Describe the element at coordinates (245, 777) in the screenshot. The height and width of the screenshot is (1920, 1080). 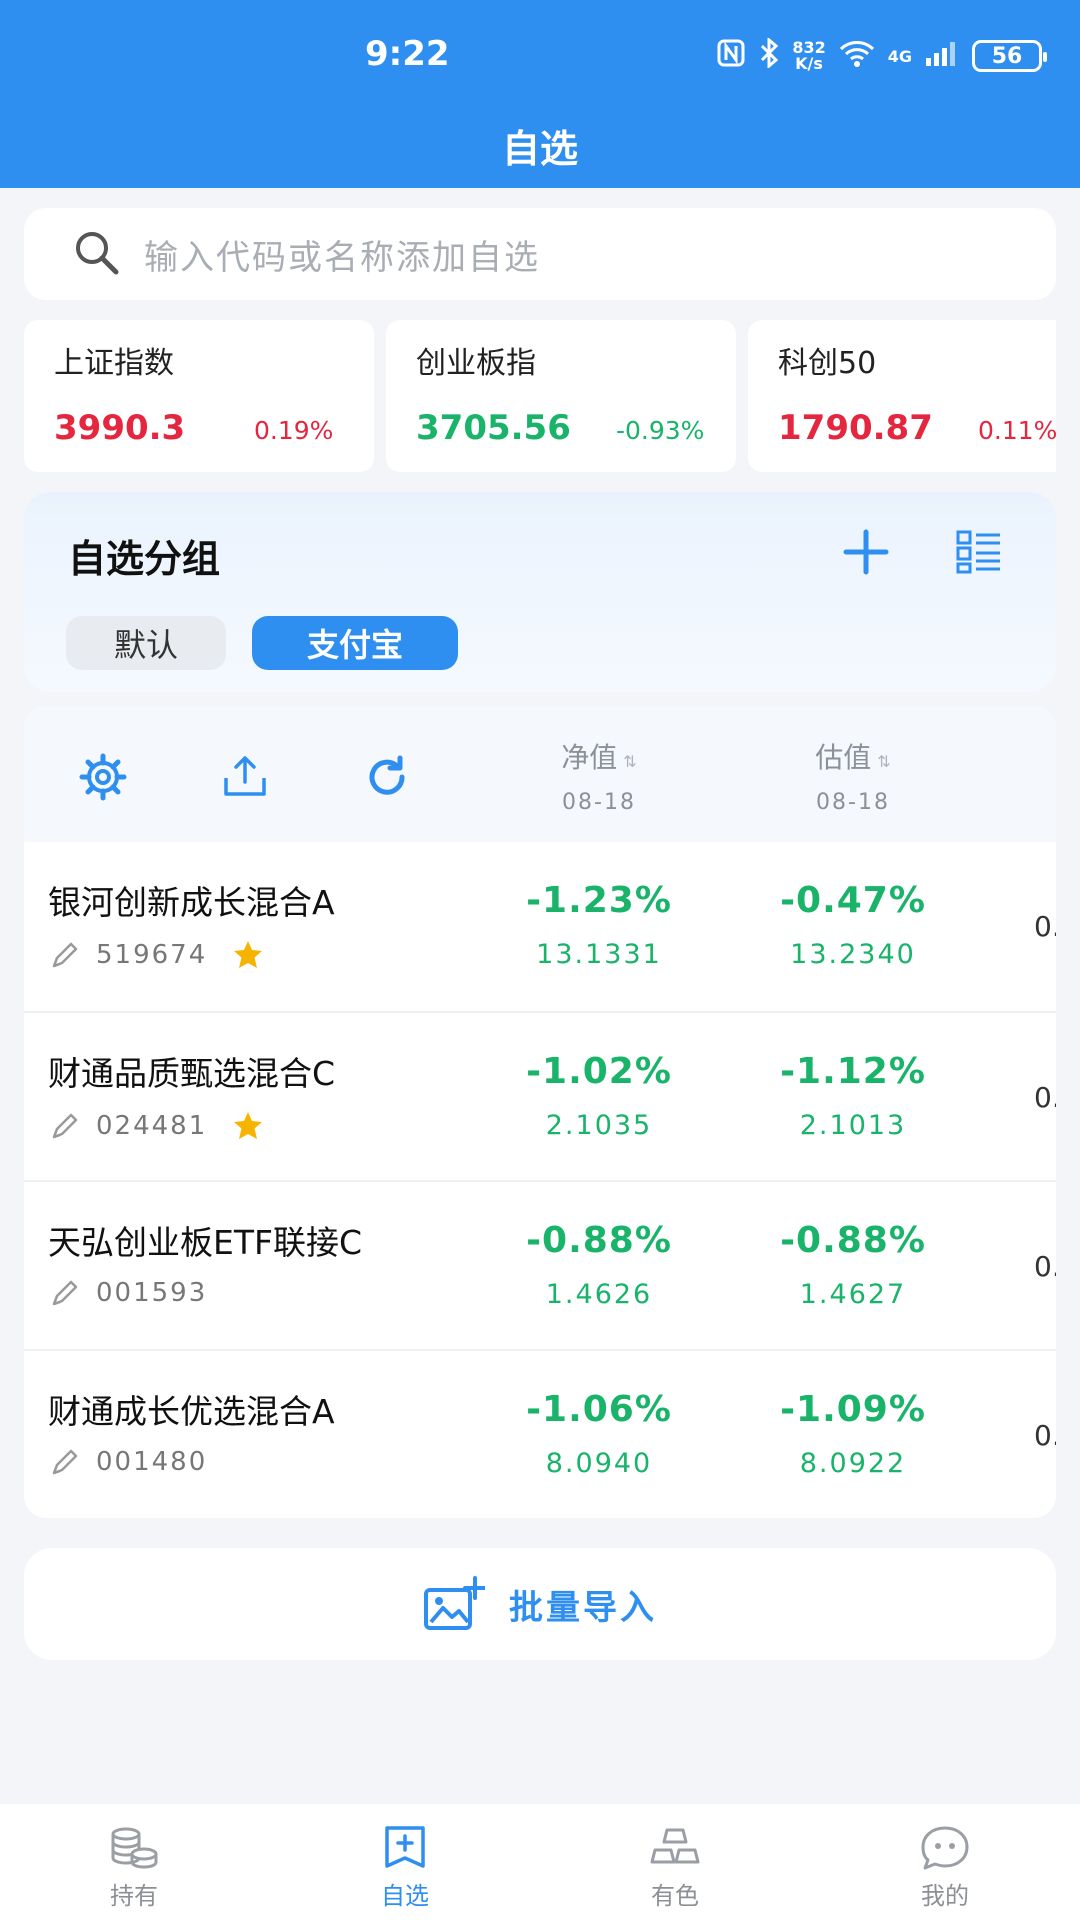
I see `share-upload-icon` at that location.